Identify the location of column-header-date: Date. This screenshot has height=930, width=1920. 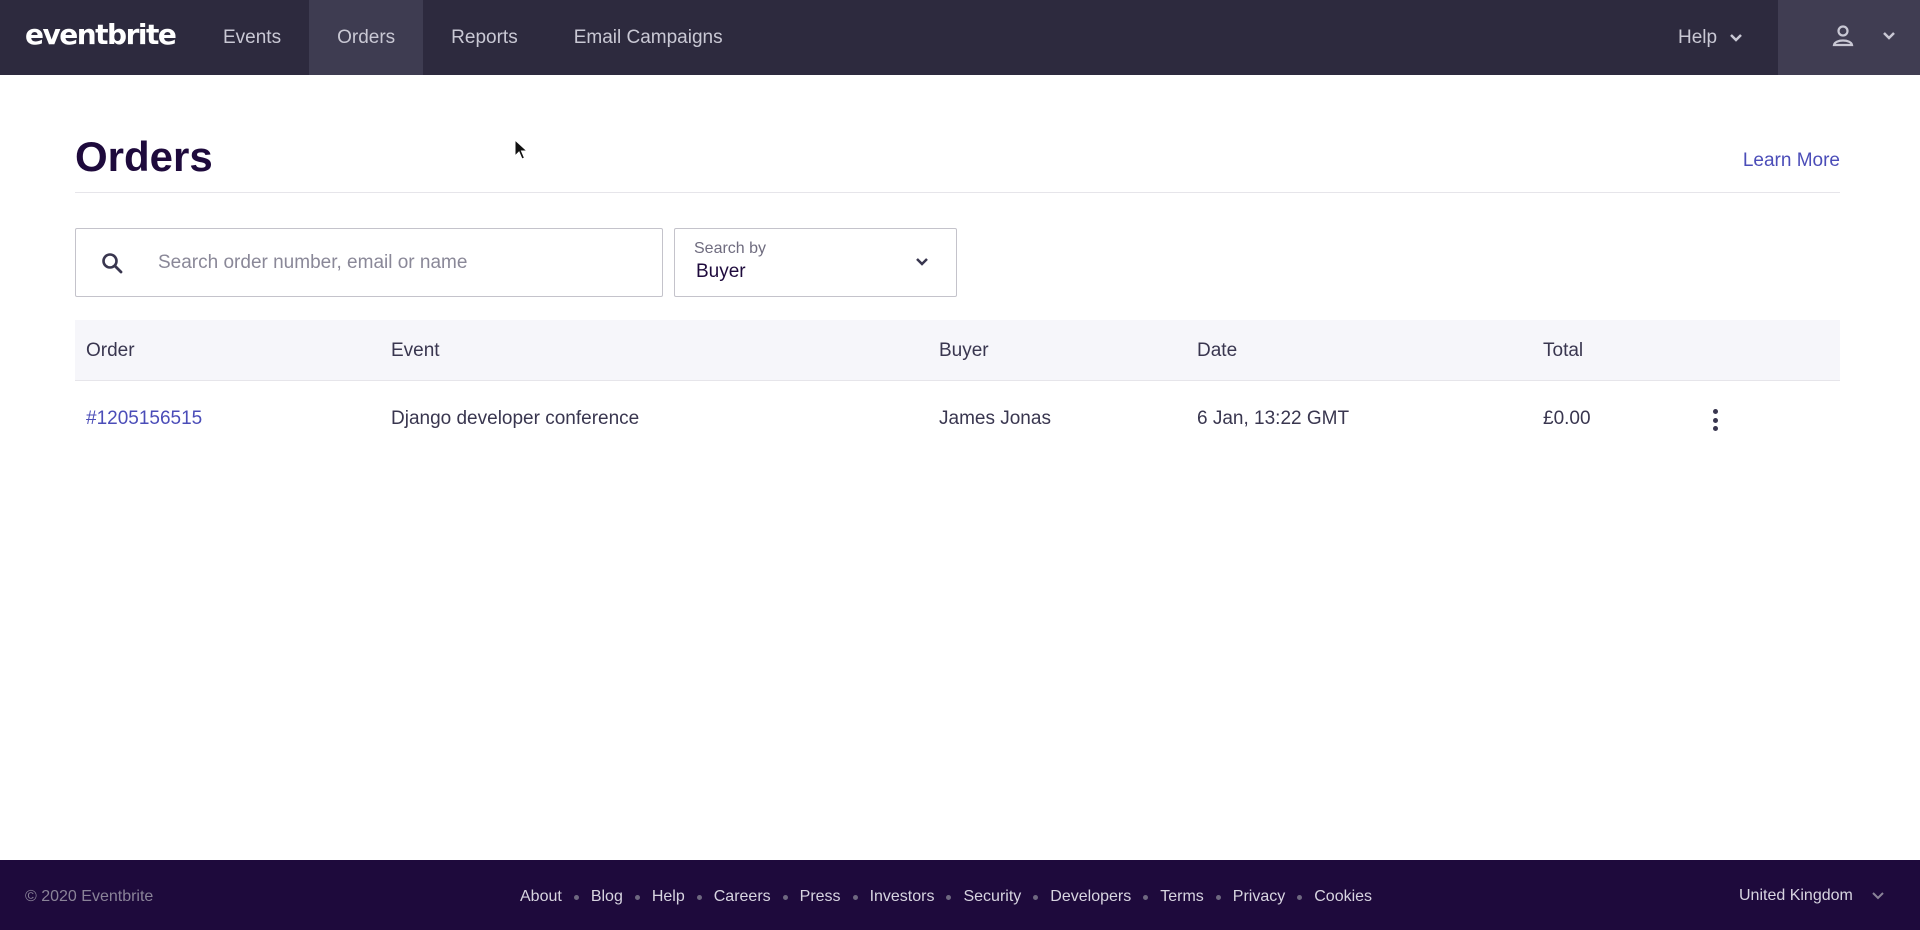
(1217, 351).